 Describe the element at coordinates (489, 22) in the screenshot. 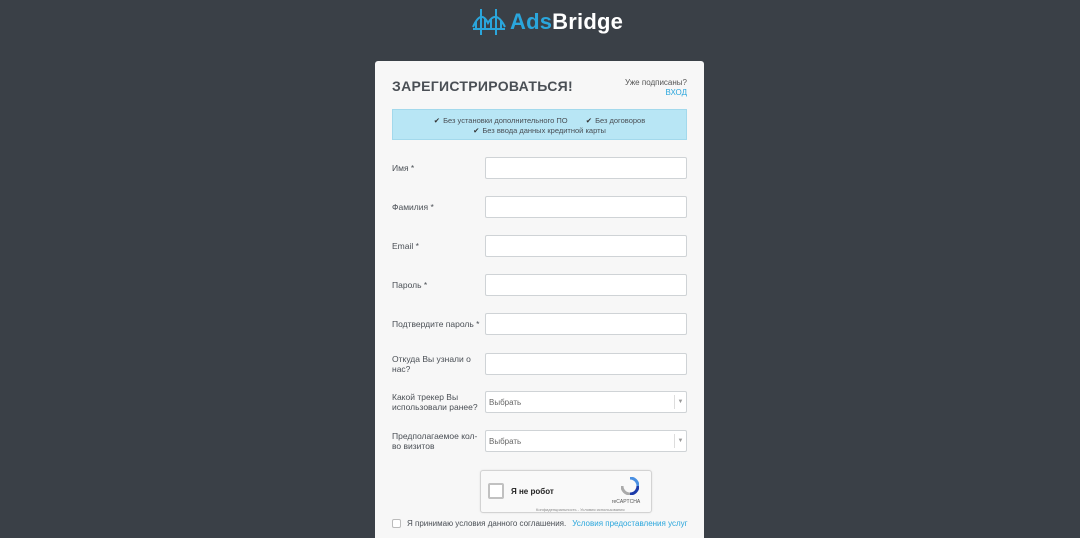

I see `bridge-logo-icon` at that location.